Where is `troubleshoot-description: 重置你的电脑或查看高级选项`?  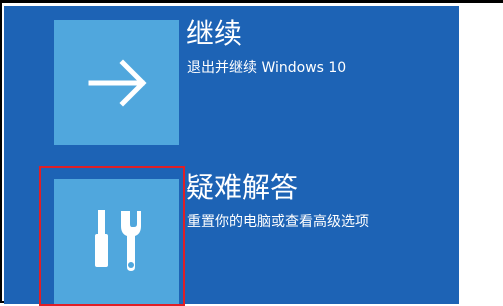 troubleshoot-description: 重置你的电脑或查看高级选项 is located at coordinates (278, 222).